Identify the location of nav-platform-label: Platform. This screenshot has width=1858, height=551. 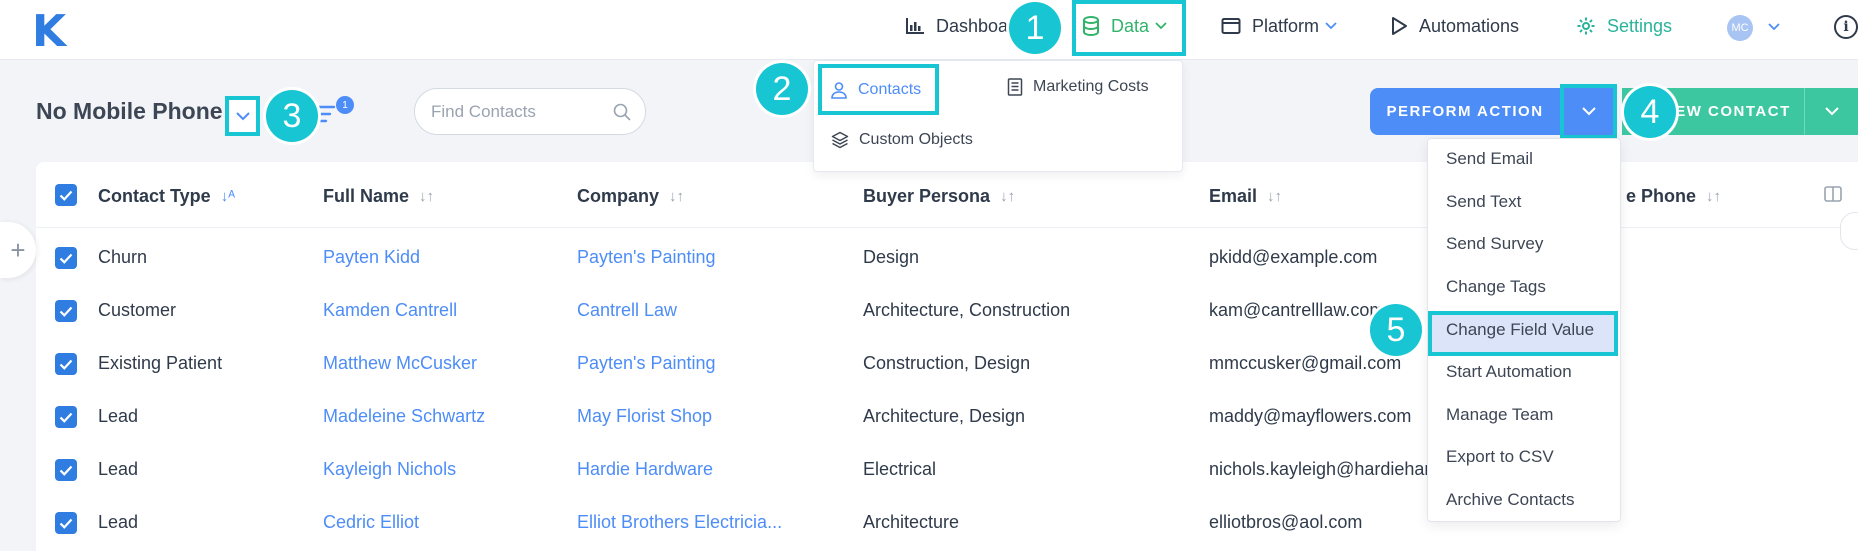
(1286, 25).